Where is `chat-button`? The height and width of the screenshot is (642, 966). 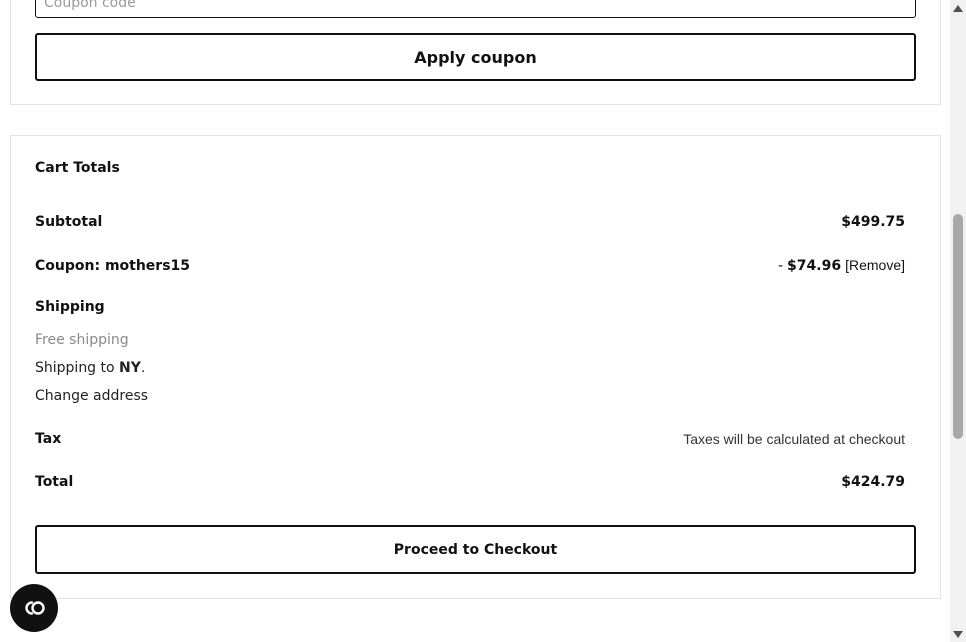
chat-button is located at coordinates (34, 608).